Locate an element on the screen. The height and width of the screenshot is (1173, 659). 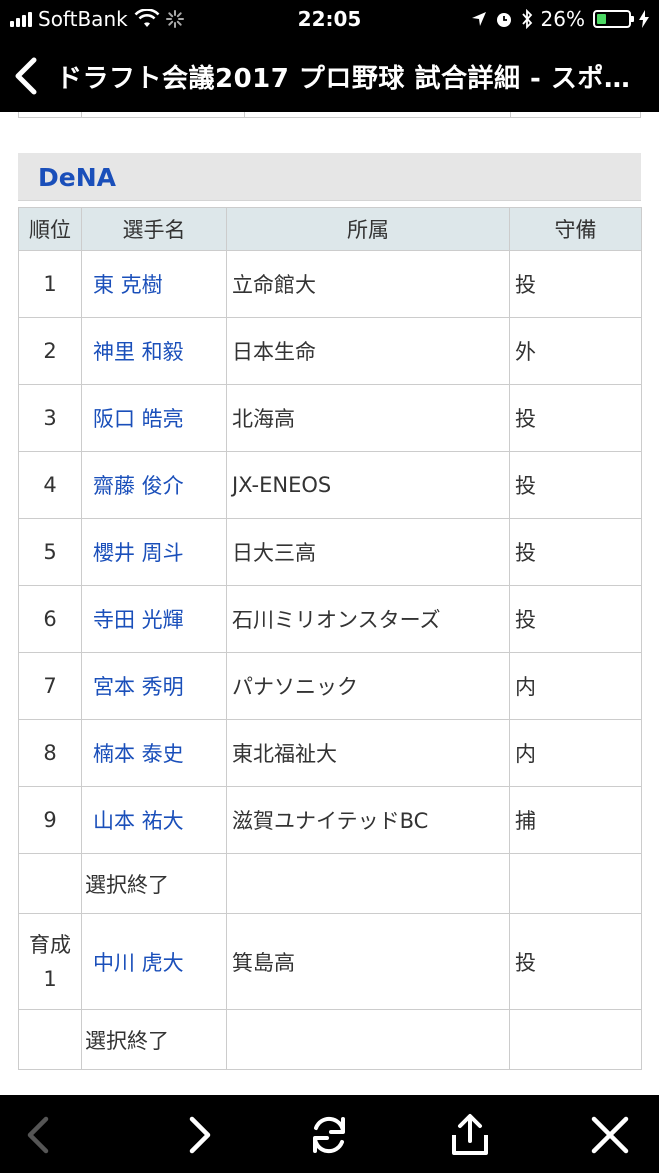
player-link: 楠本 泰史 is located at coordinates (154, 753).